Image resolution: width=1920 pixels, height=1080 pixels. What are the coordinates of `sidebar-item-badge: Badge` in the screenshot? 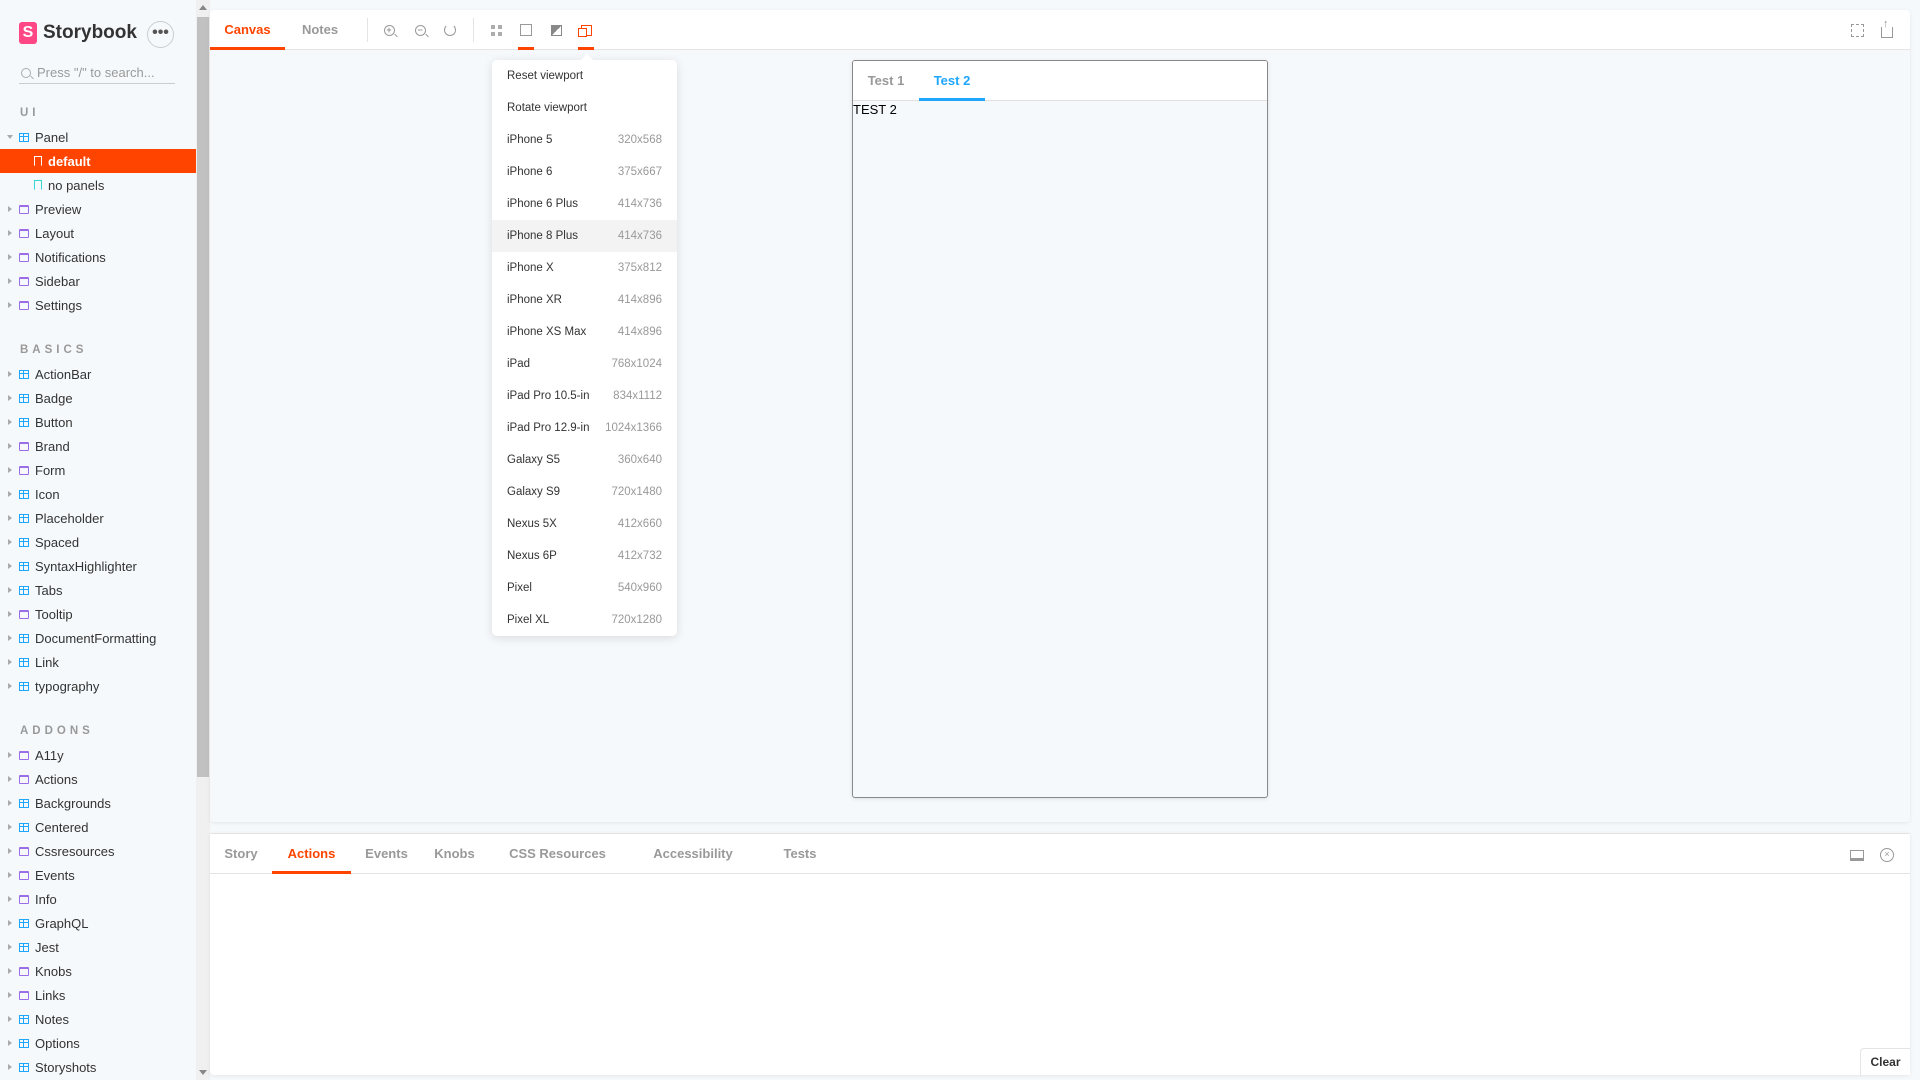 It's located at (98, 398).